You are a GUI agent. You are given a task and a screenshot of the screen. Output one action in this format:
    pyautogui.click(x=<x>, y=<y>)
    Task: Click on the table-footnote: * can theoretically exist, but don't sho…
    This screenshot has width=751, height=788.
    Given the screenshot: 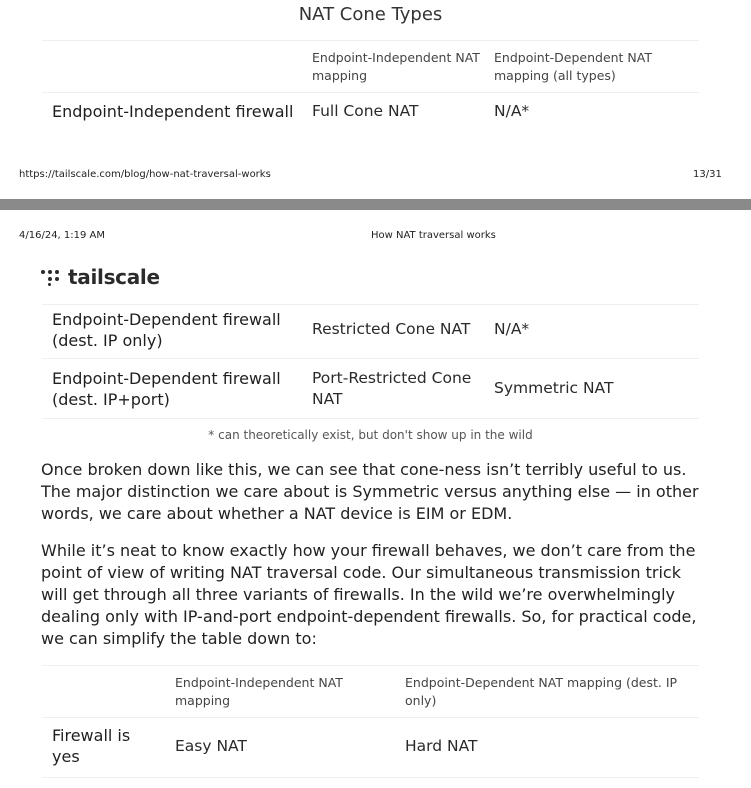 What is the action you would take?
    pyautogui.click(x=370, y=435)
    